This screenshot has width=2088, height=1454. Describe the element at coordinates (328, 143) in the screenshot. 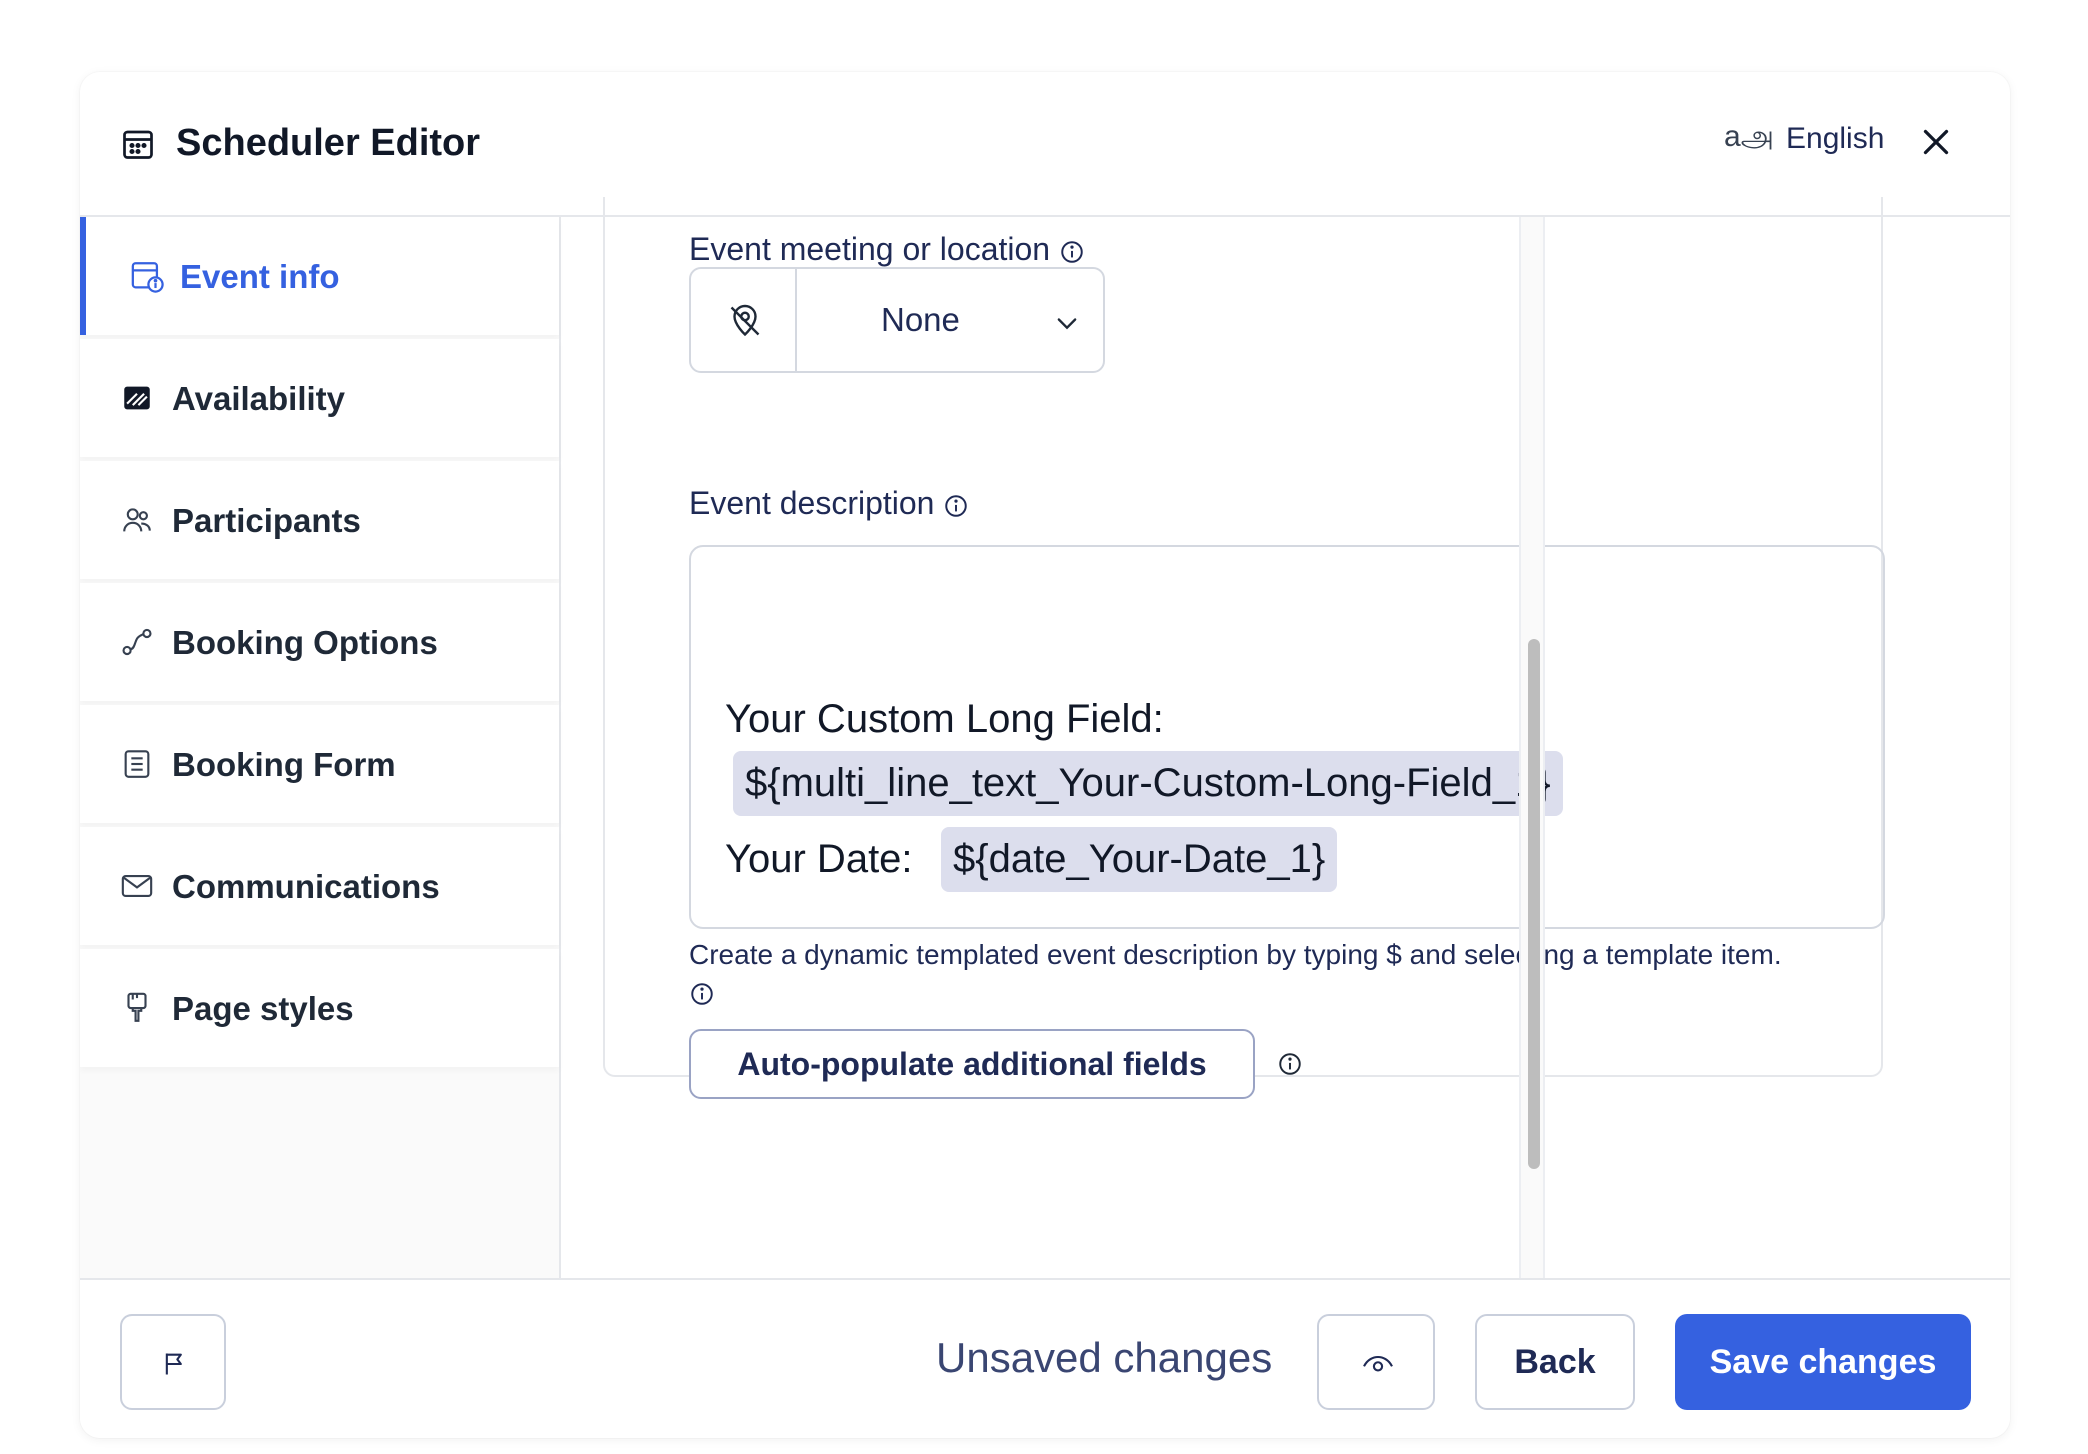

I see `page-title: Scheduler Editor` at that location.